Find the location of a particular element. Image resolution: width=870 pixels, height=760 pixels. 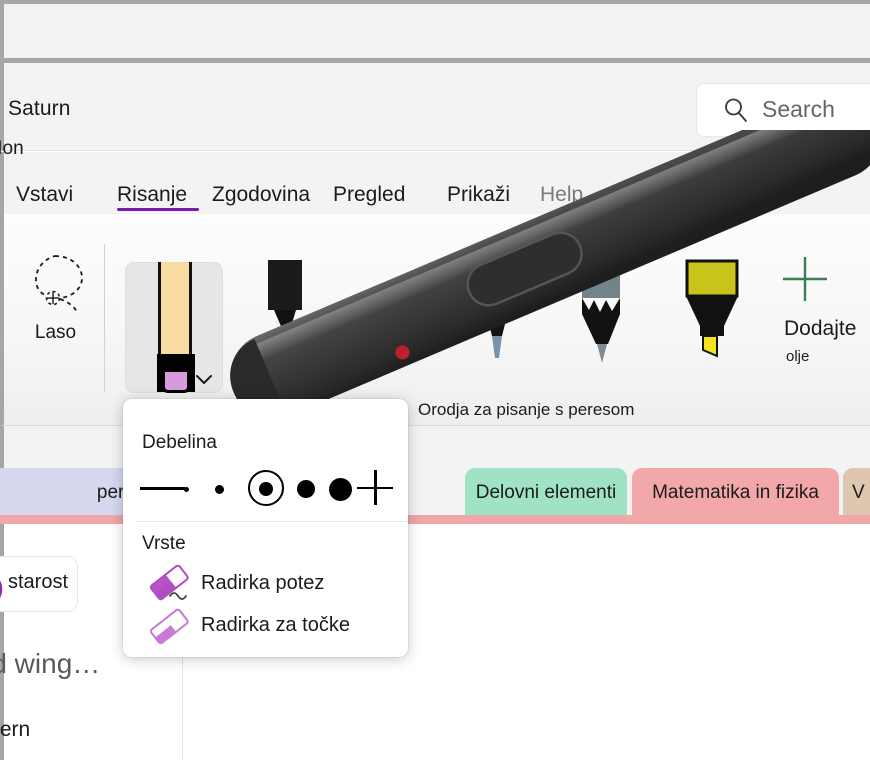

plus-icon is located at coordinates (805, 279).